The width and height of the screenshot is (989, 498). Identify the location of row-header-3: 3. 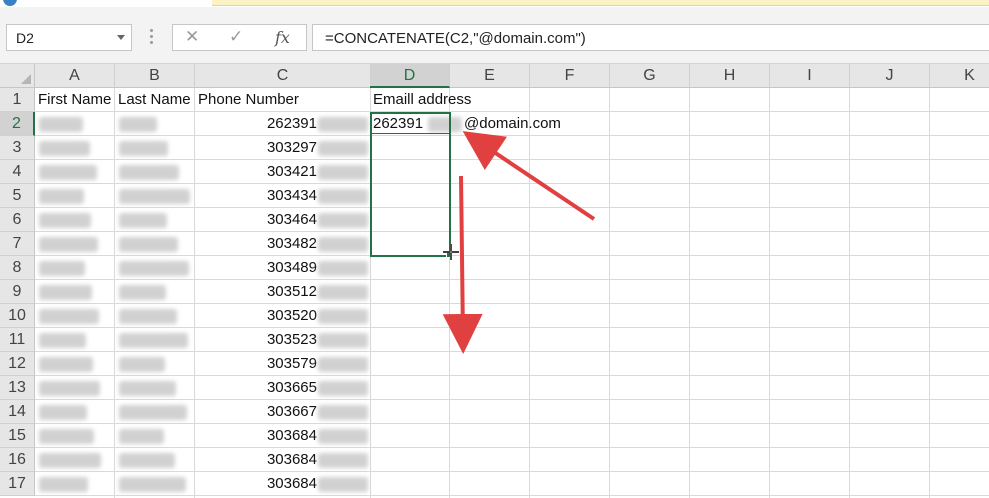
(17, 148).